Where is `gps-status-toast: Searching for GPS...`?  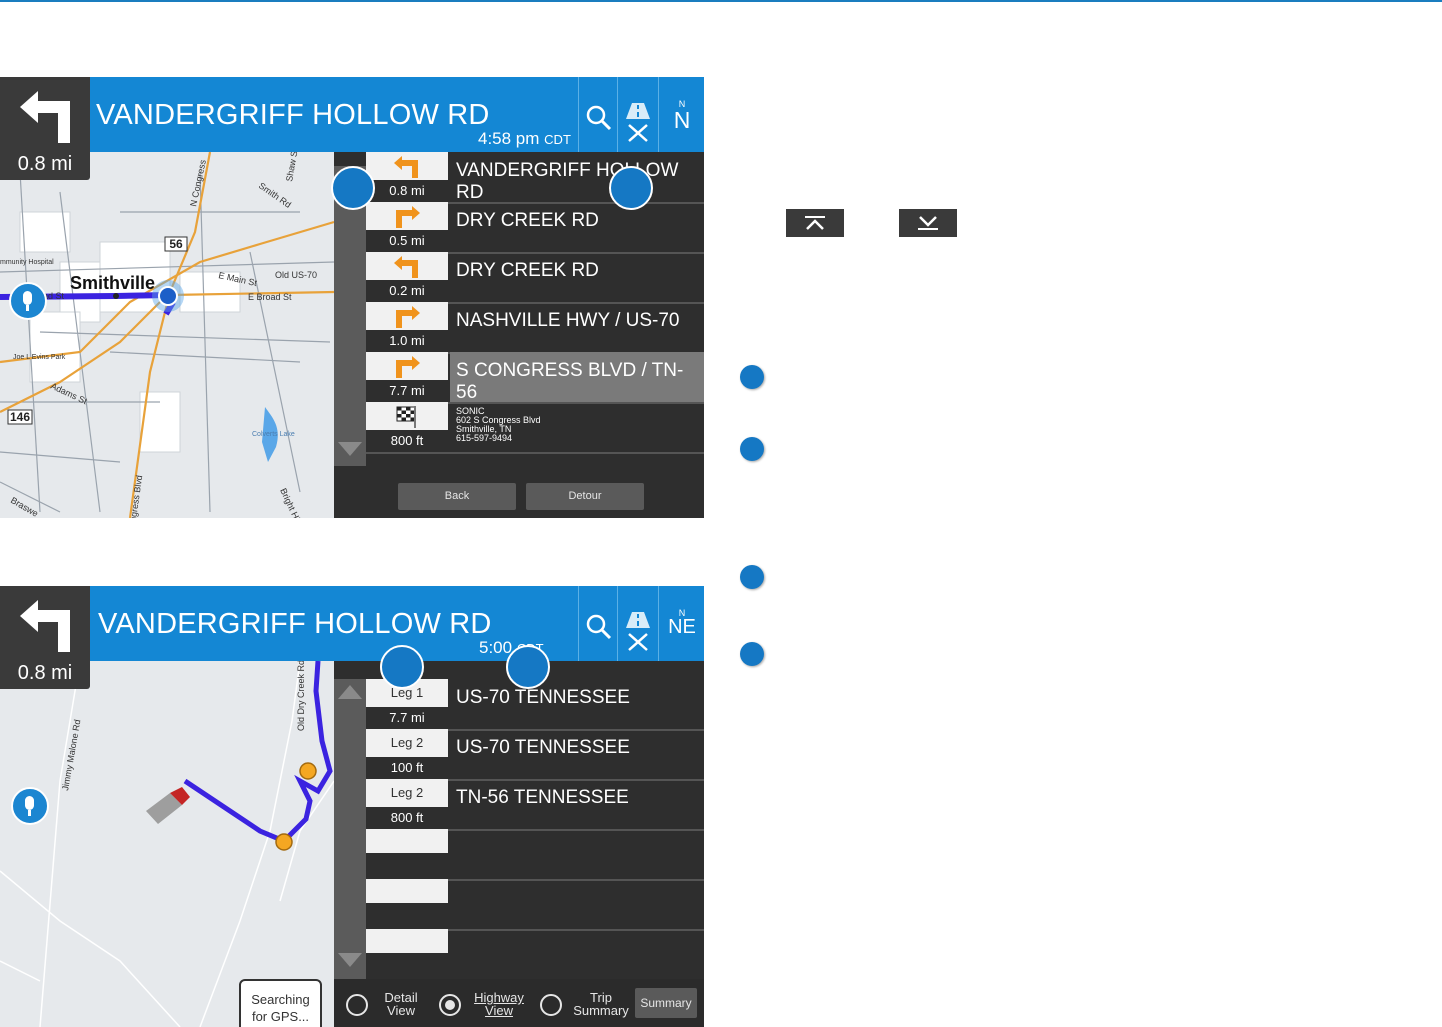 gps-status-toast: Searching for GPS... is located at coordinates (280, 1003).